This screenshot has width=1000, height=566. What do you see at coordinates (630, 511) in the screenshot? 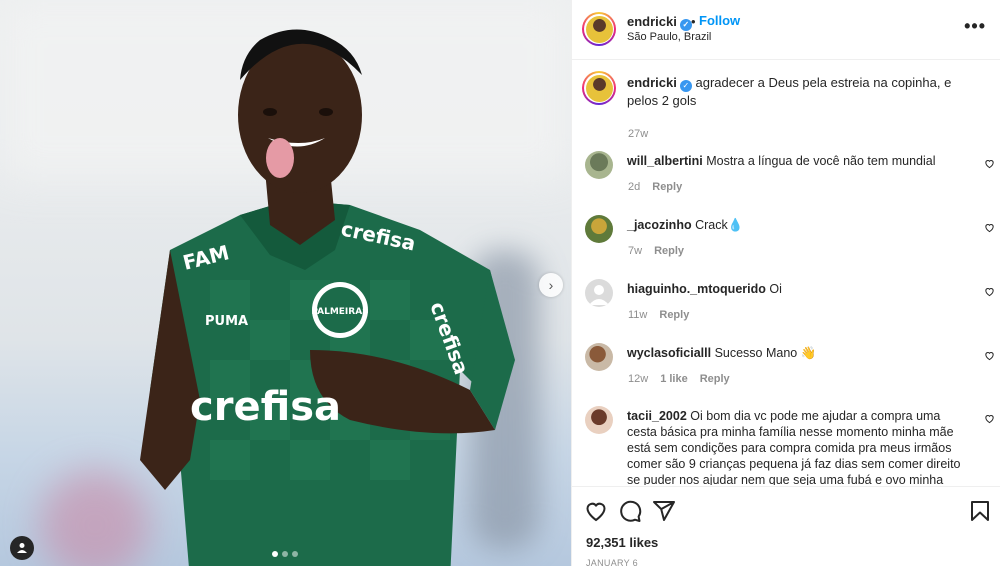
I see `comment-icon` at bounding box center [630, 511].